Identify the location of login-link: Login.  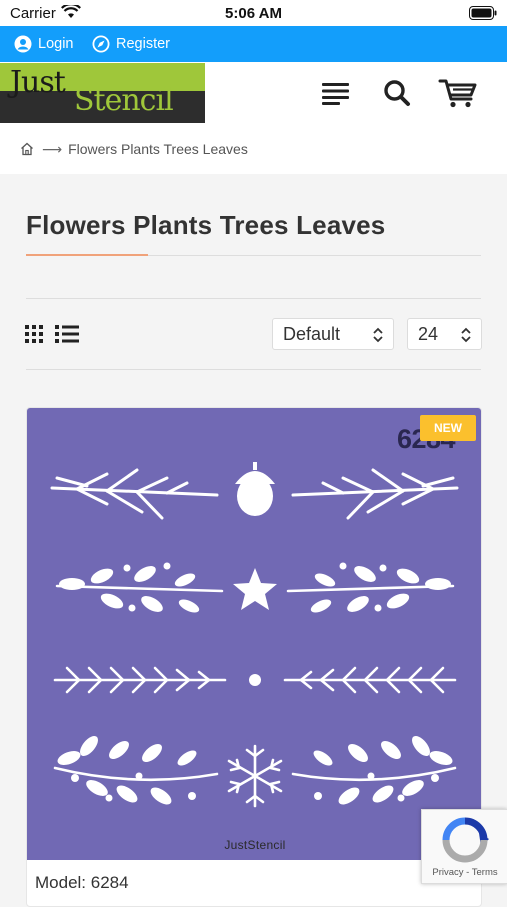
(43, 44).